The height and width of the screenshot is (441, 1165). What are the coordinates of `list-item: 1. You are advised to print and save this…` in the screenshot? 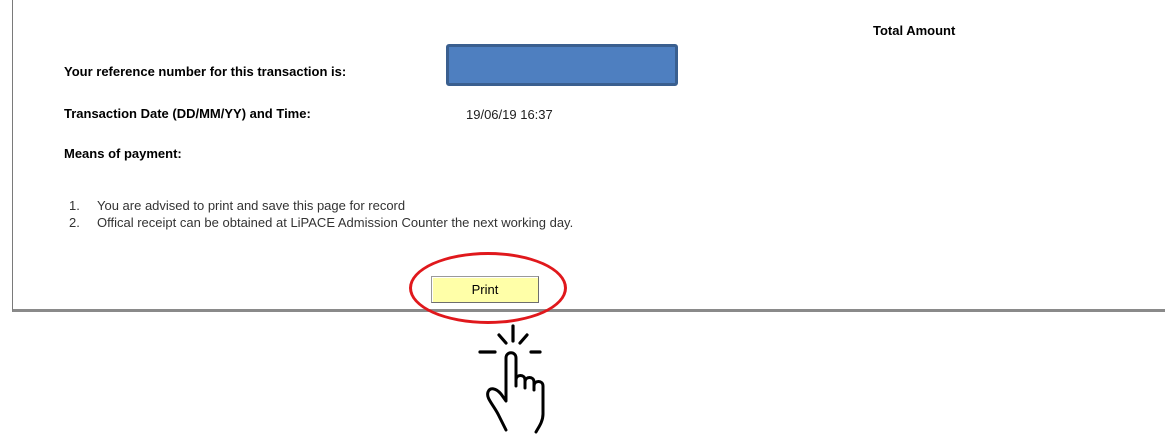 It's located at (321, 205).